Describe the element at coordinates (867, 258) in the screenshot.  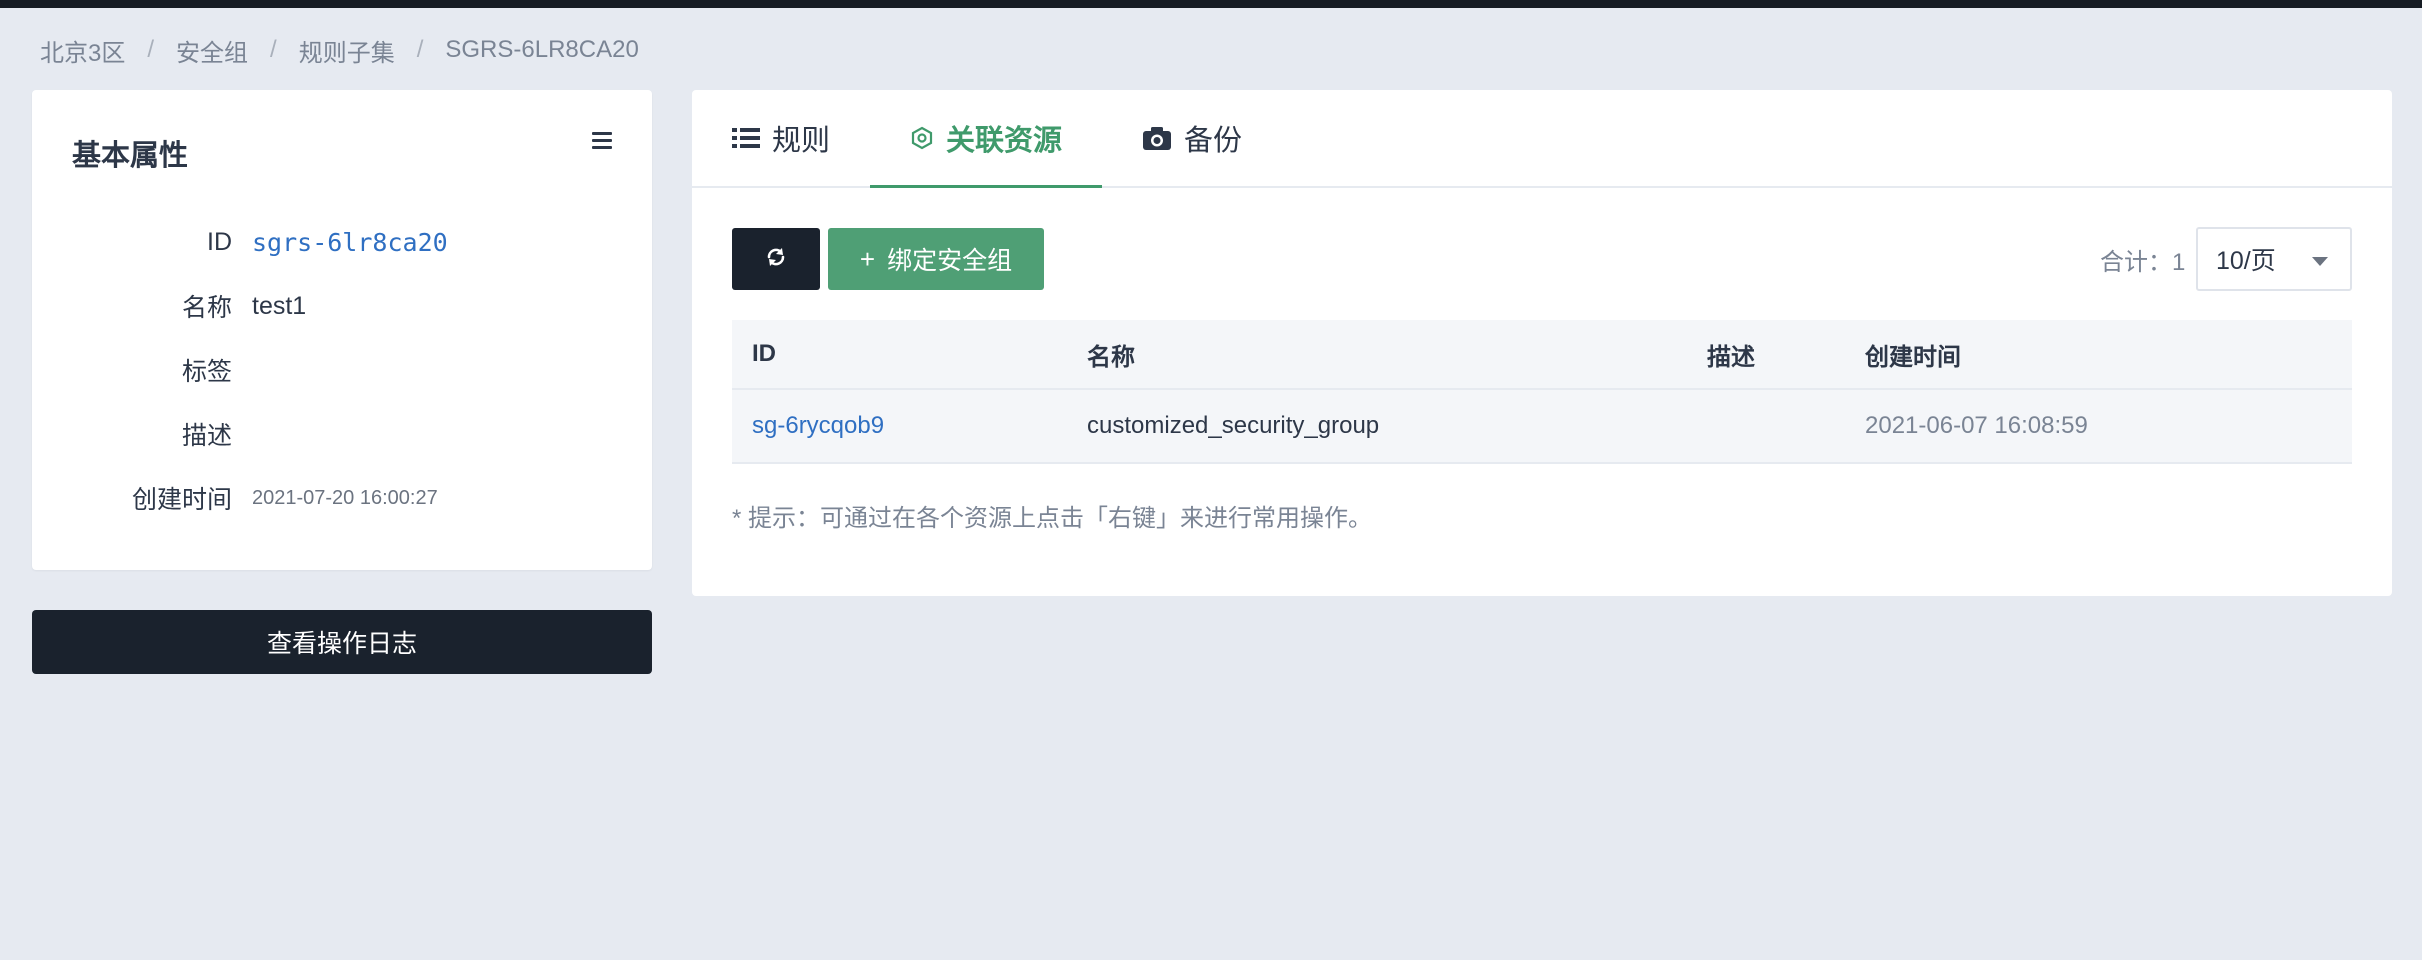
I see `plus-icon: +` at that location.